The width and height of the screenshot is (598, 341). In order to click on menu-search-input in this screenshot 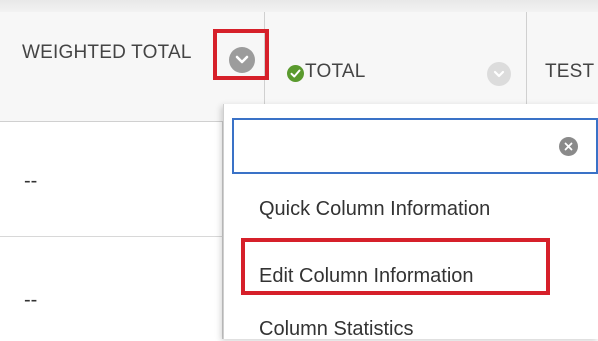, I will do `click(415, 146)`.